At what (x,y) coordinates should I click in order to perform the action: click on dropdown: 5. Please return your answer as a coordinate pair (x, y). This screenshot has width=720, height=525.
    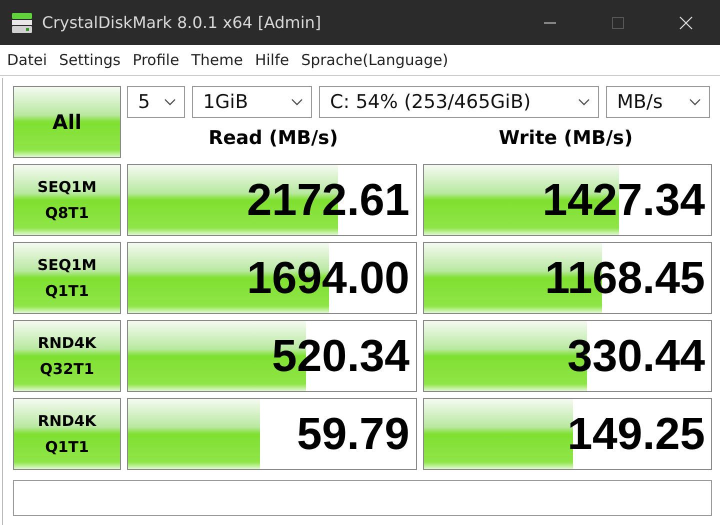
    Looking at the image, I should click on (156, 102).